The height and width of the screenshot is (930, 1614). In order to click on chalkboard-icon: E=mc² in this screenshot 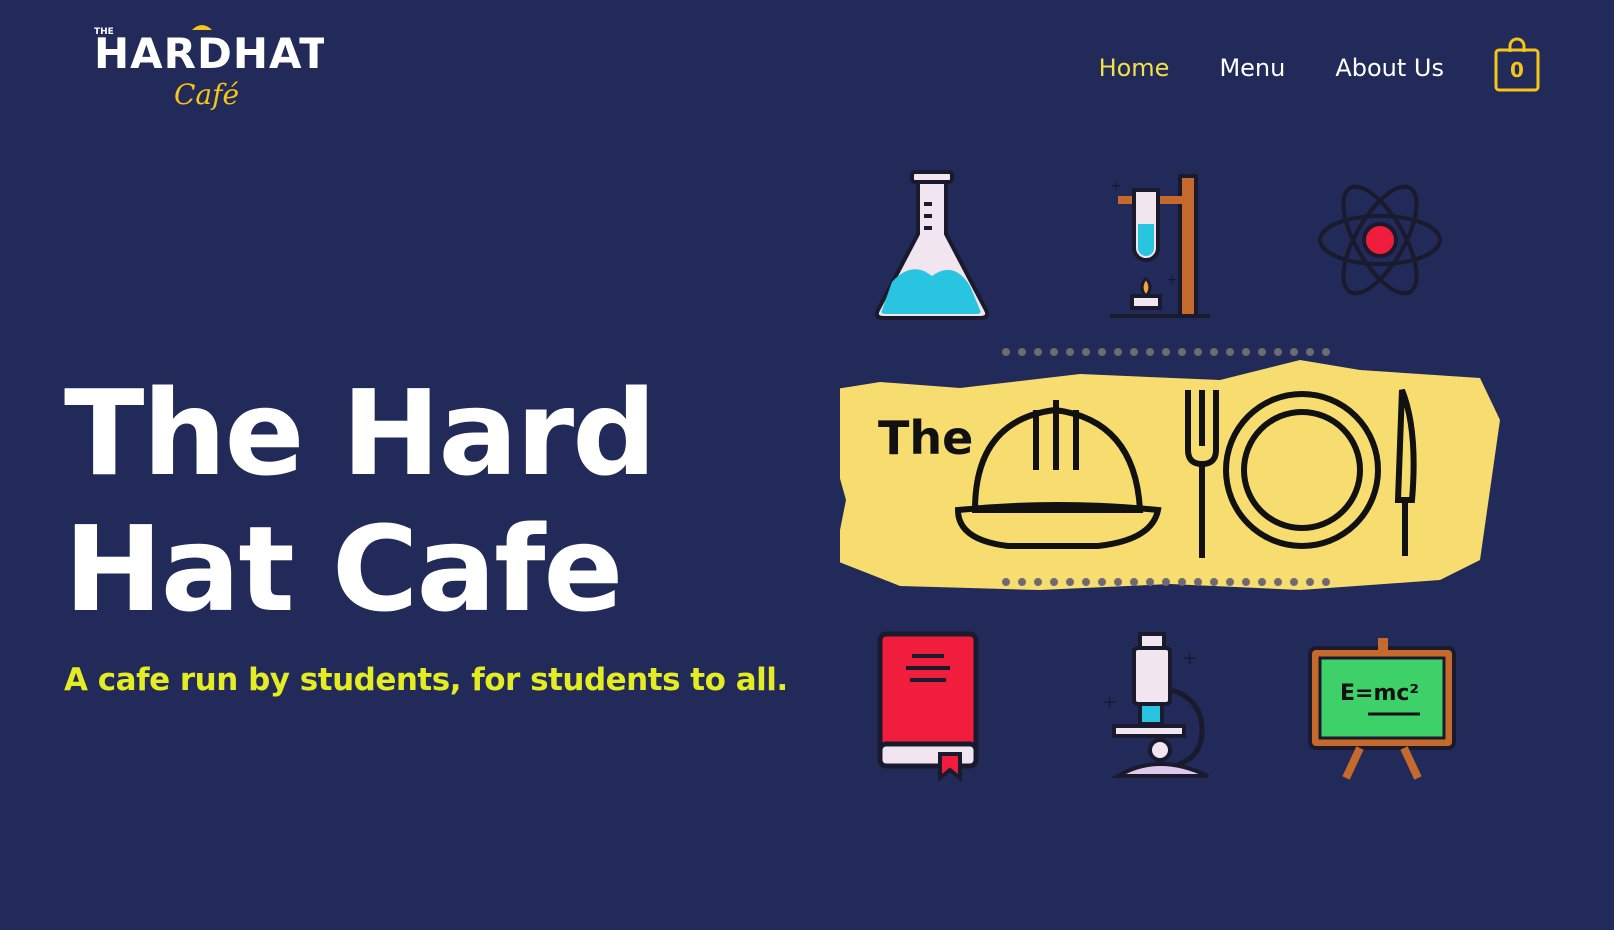, I will do `click(1382, 709)`.